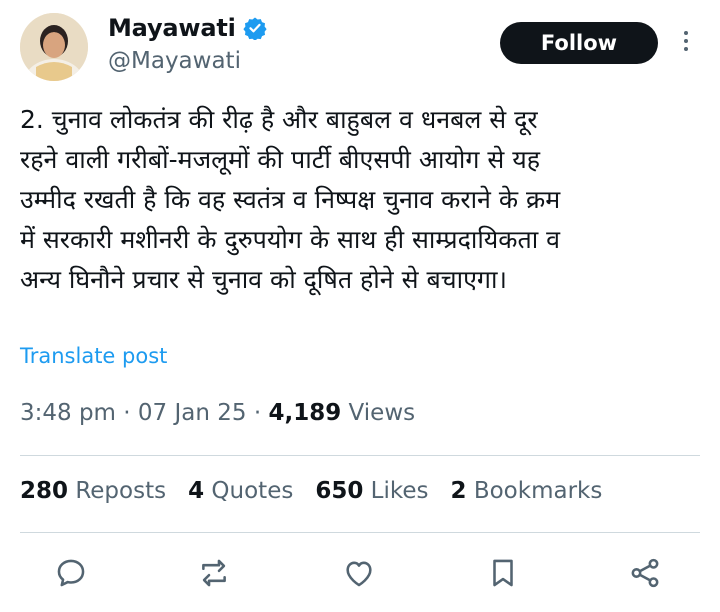 The height and width of the screenshot is (612, 720). Describe the element at coordinates (686, 43) in the screenshot. I see `more-options-icon` at that location.